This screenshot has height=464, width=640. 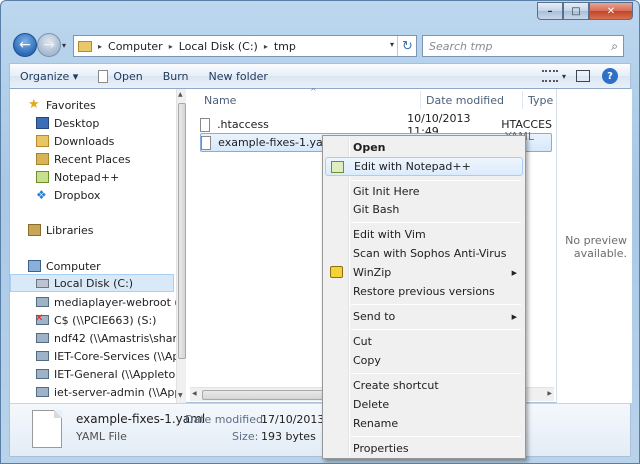 What do you see at coordinates (424, 341) in the screenshot?
I see `menu-item-cut: Cut` at bounding box center [424, 341].